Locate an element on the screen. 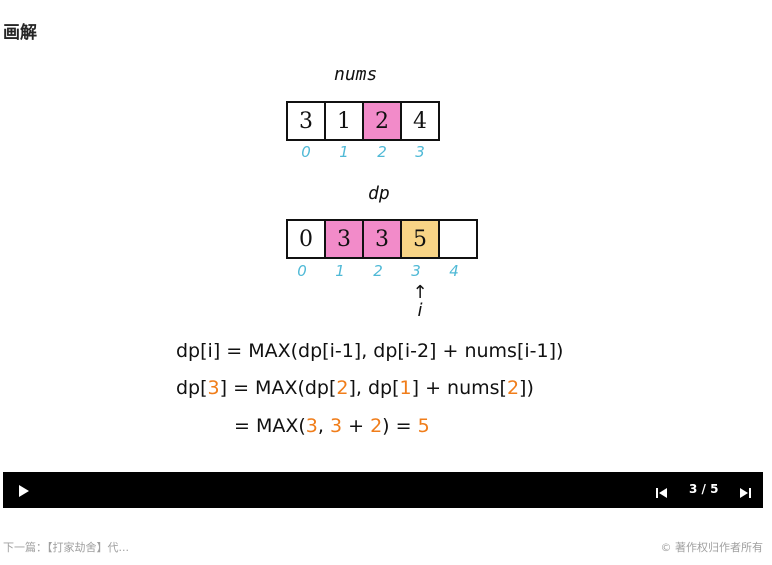 This screenshot has width=772, height=565. formula-text: + is located at coordinates (356, 426).